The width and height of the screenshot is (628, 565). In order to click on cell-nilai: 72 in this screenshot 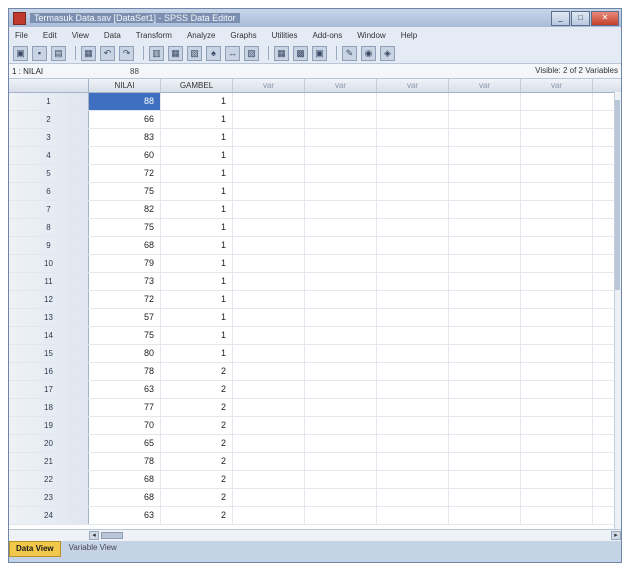, I will do `click(125, 173)`.